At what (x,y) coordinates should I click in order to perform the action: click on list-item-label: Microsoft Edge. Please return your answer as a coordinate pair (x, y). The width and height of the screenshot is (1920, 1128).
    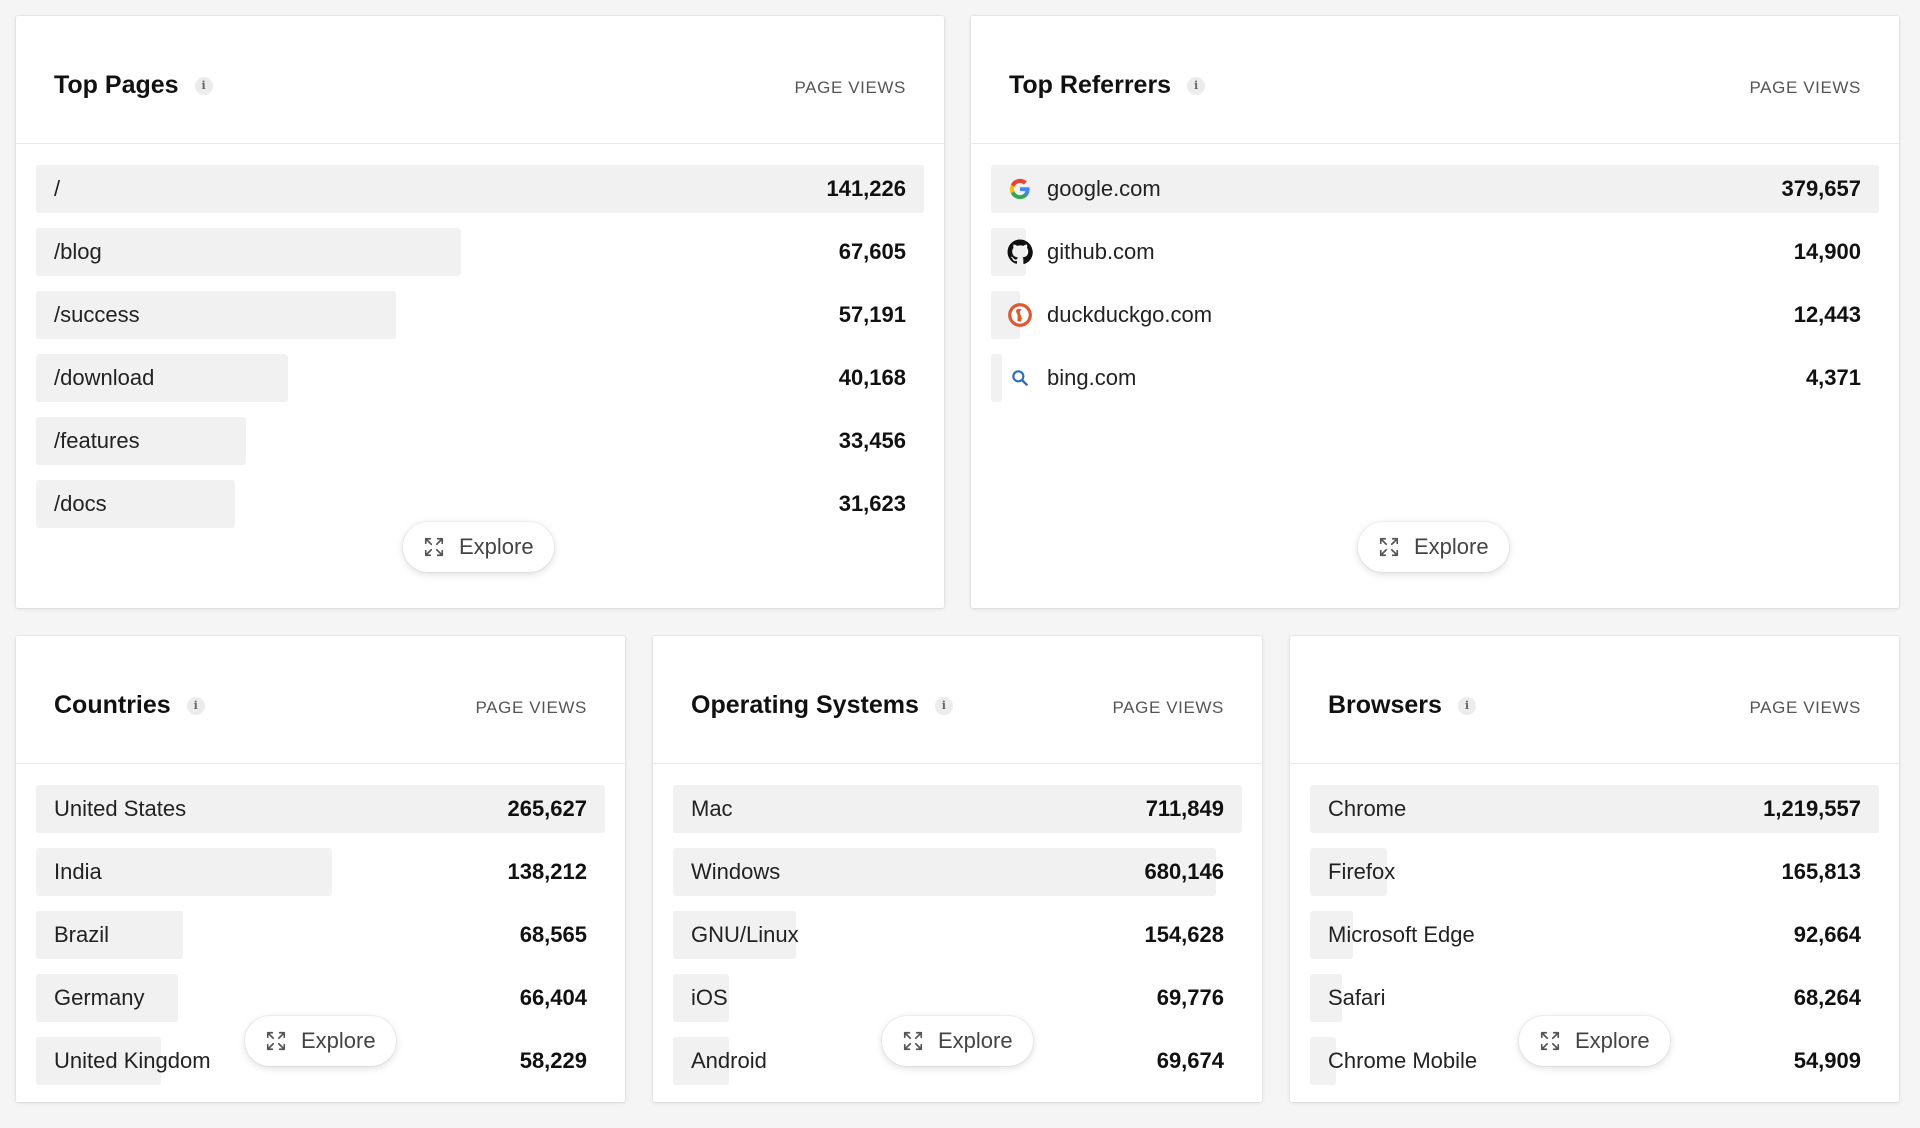
    Looking at the image, I should click on (1401, 934).